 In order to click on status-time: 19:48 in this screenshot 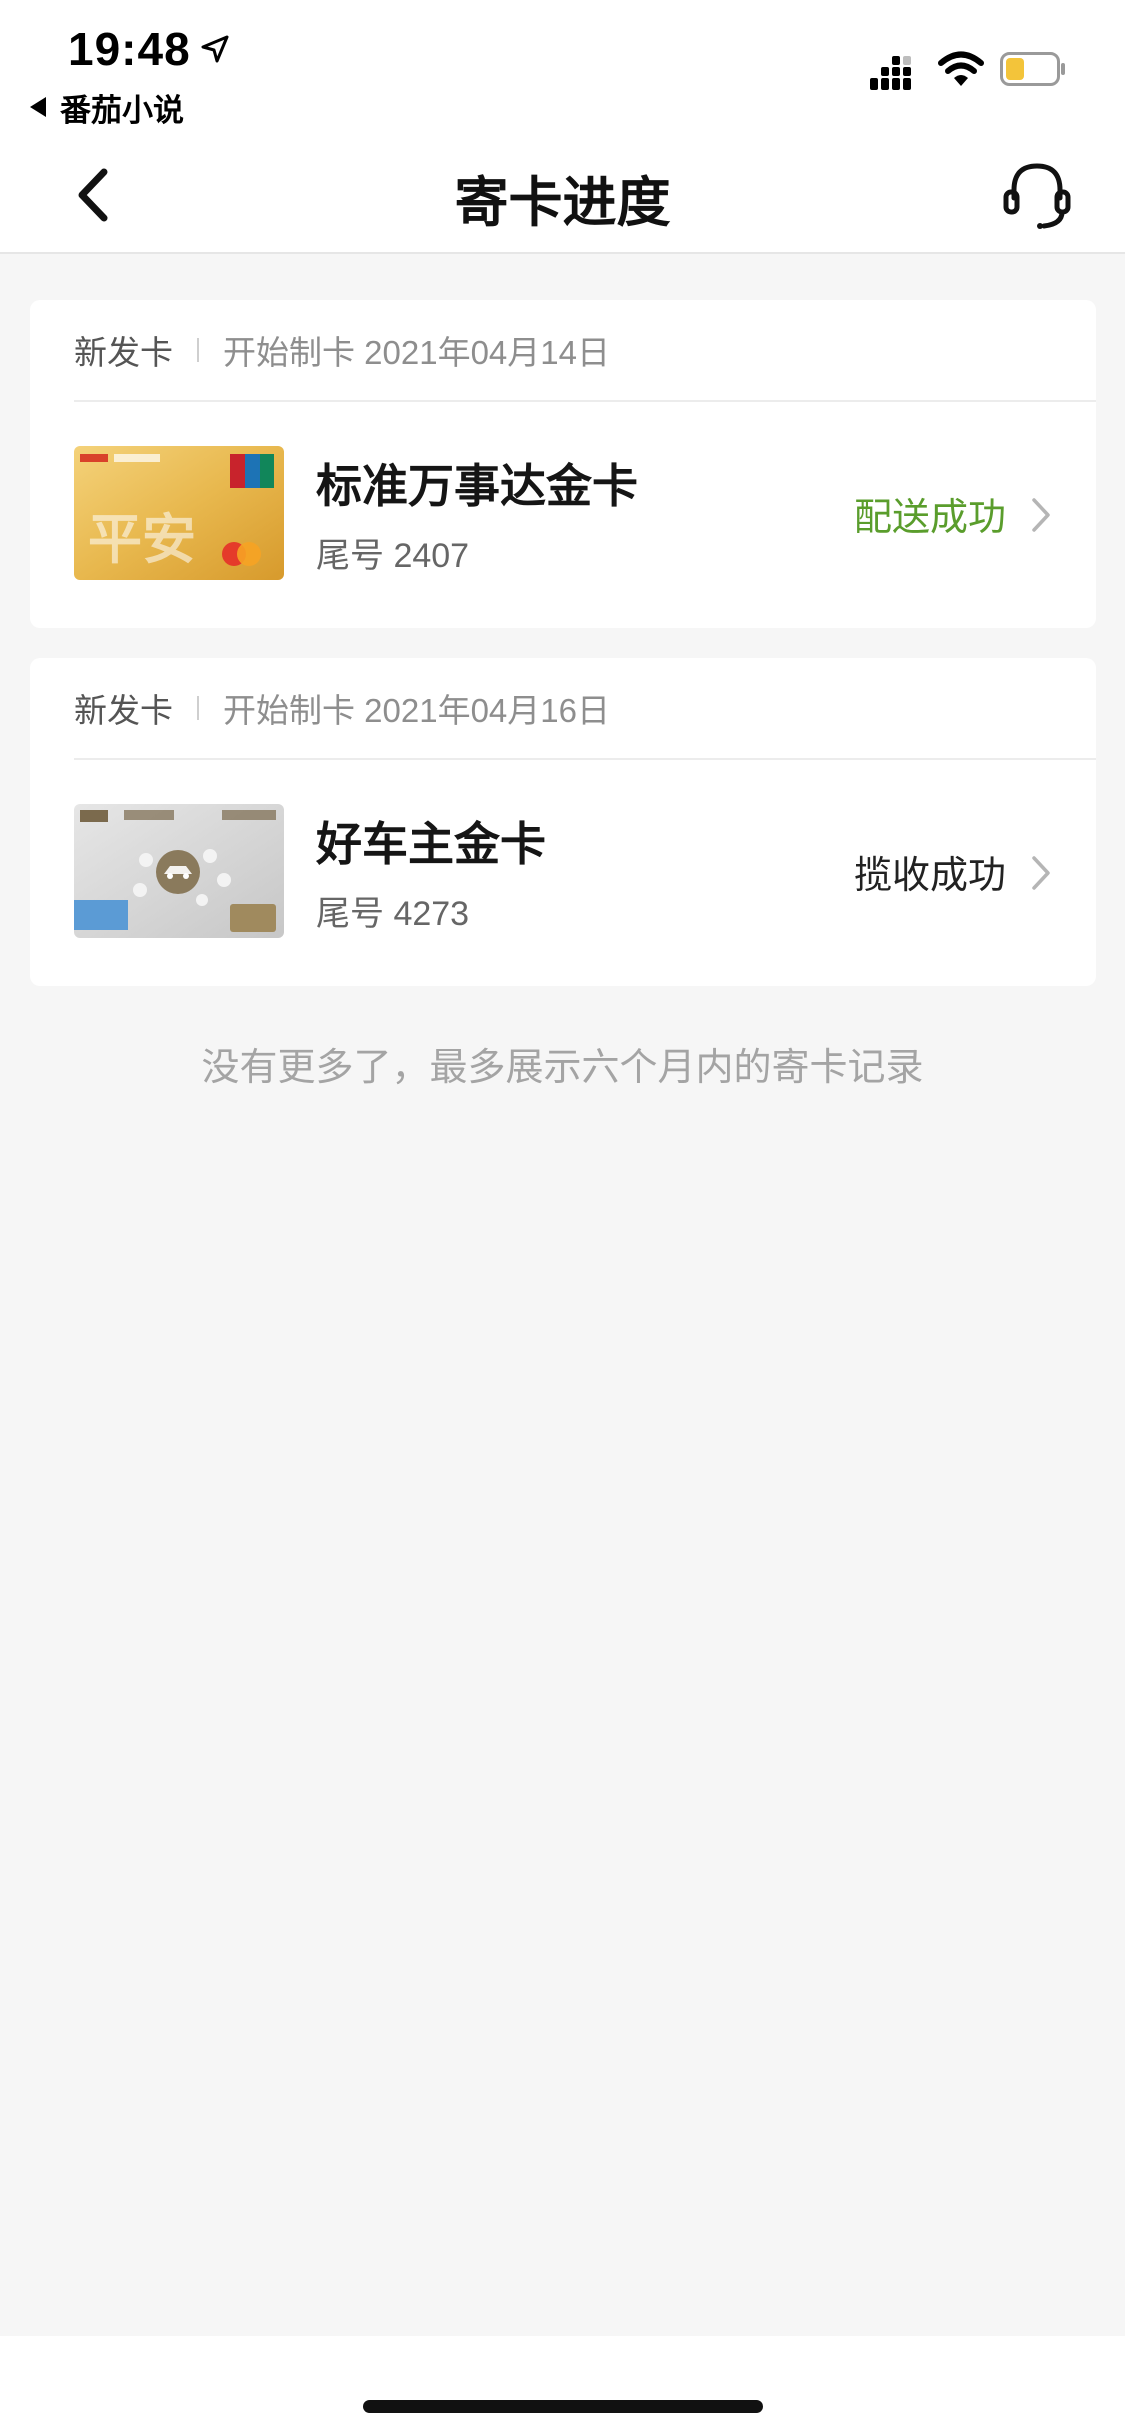, I will do `click(129, 49)`.